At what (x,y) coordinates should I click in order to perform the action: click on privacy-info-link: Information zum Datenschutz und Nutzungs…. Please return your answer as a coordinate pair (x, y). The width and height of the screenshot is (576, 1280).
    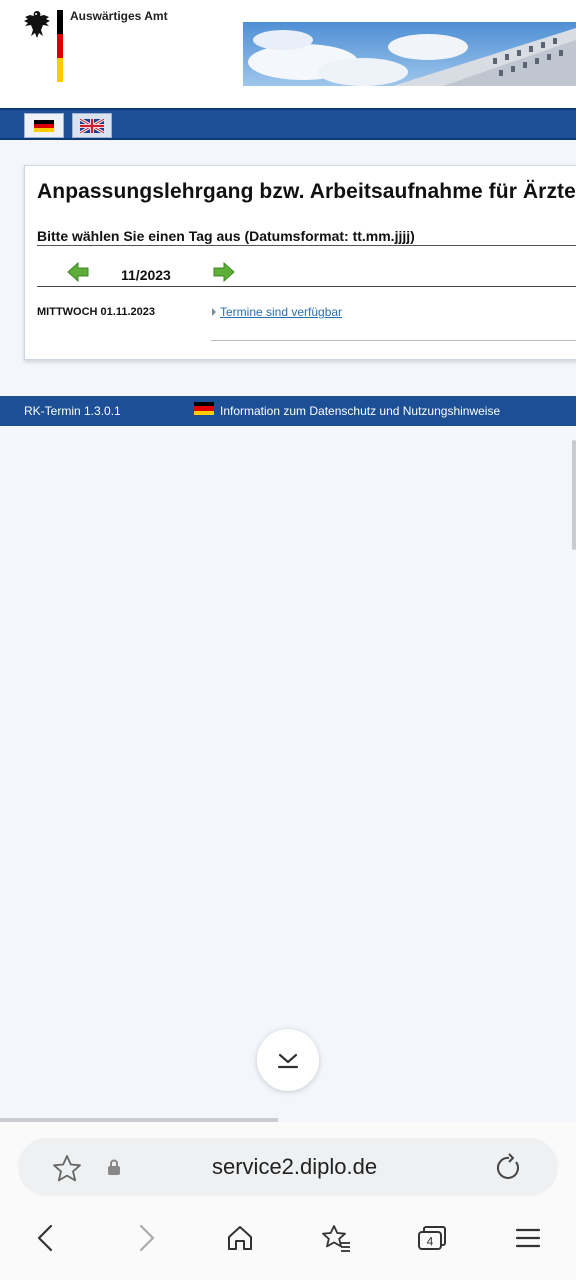
    Looking at the image, I should click on (360, 411).